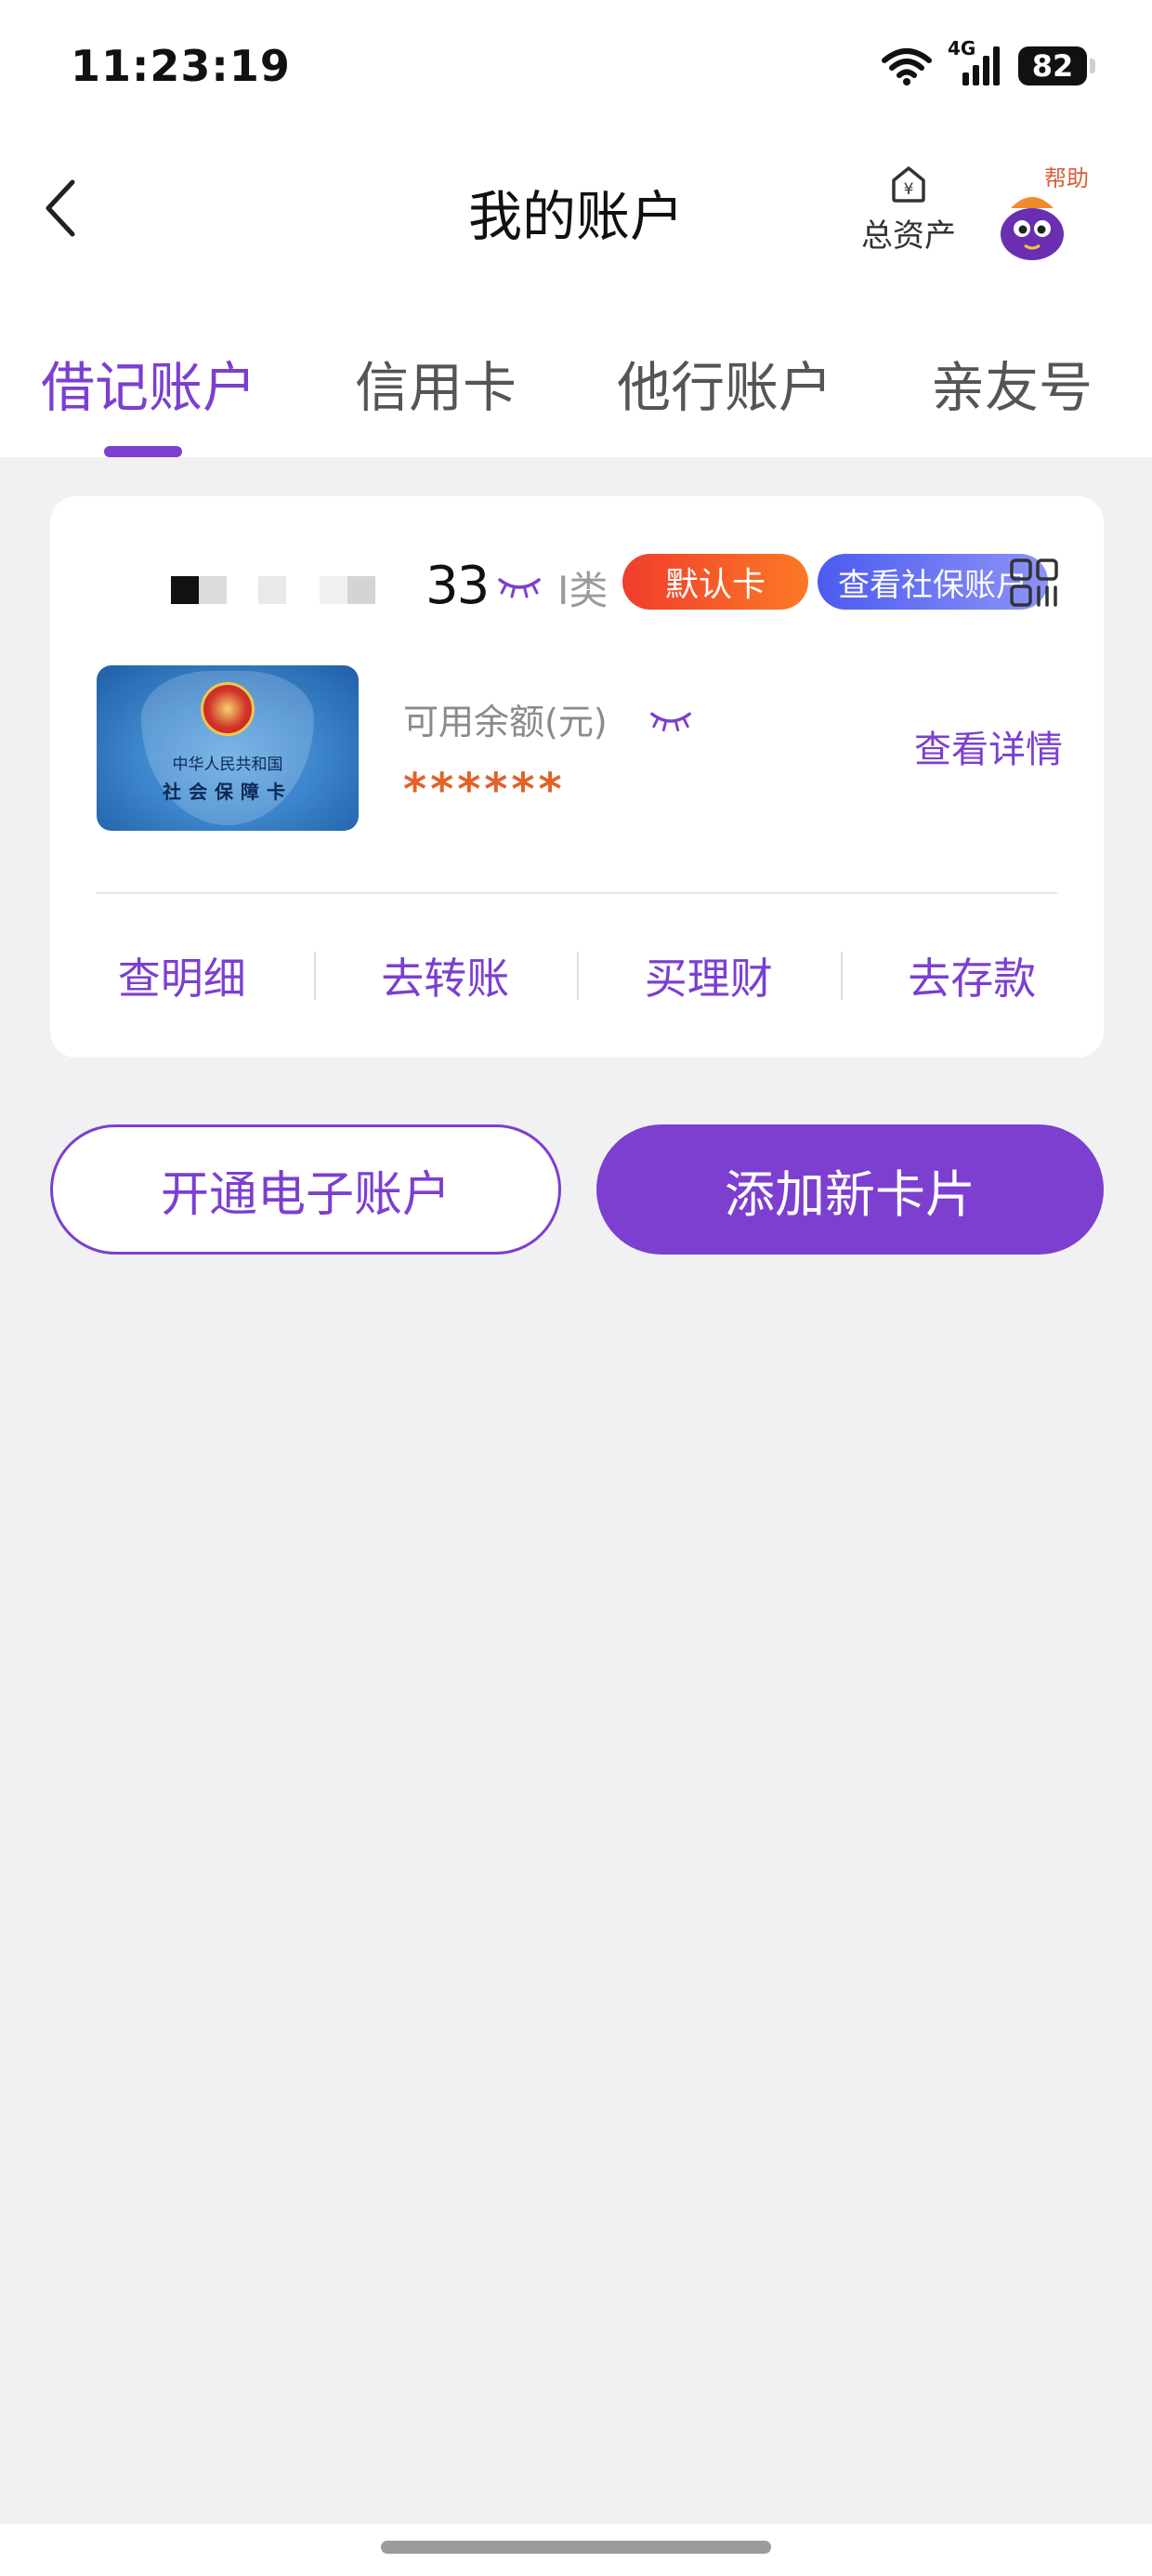 The width and height of the screenshot is (1152, 2576). I want to click on active-tab-indicator, so click(143, 451).